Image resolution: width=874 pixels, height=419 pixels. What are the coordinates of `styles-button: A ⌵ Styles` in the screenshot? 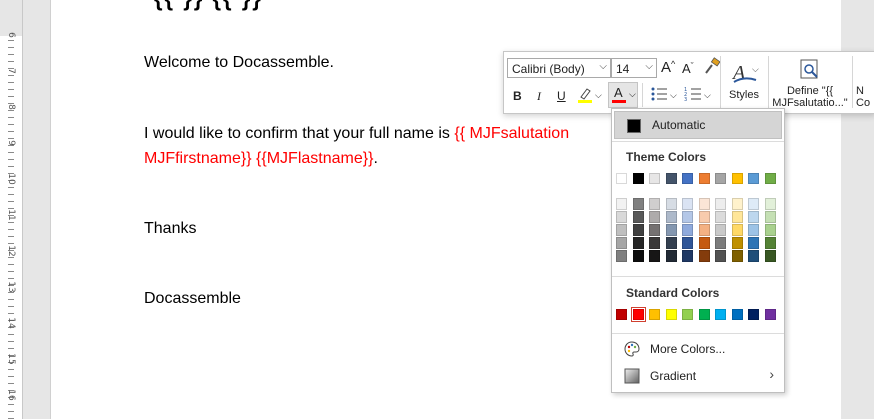 It's located at (746, 82).